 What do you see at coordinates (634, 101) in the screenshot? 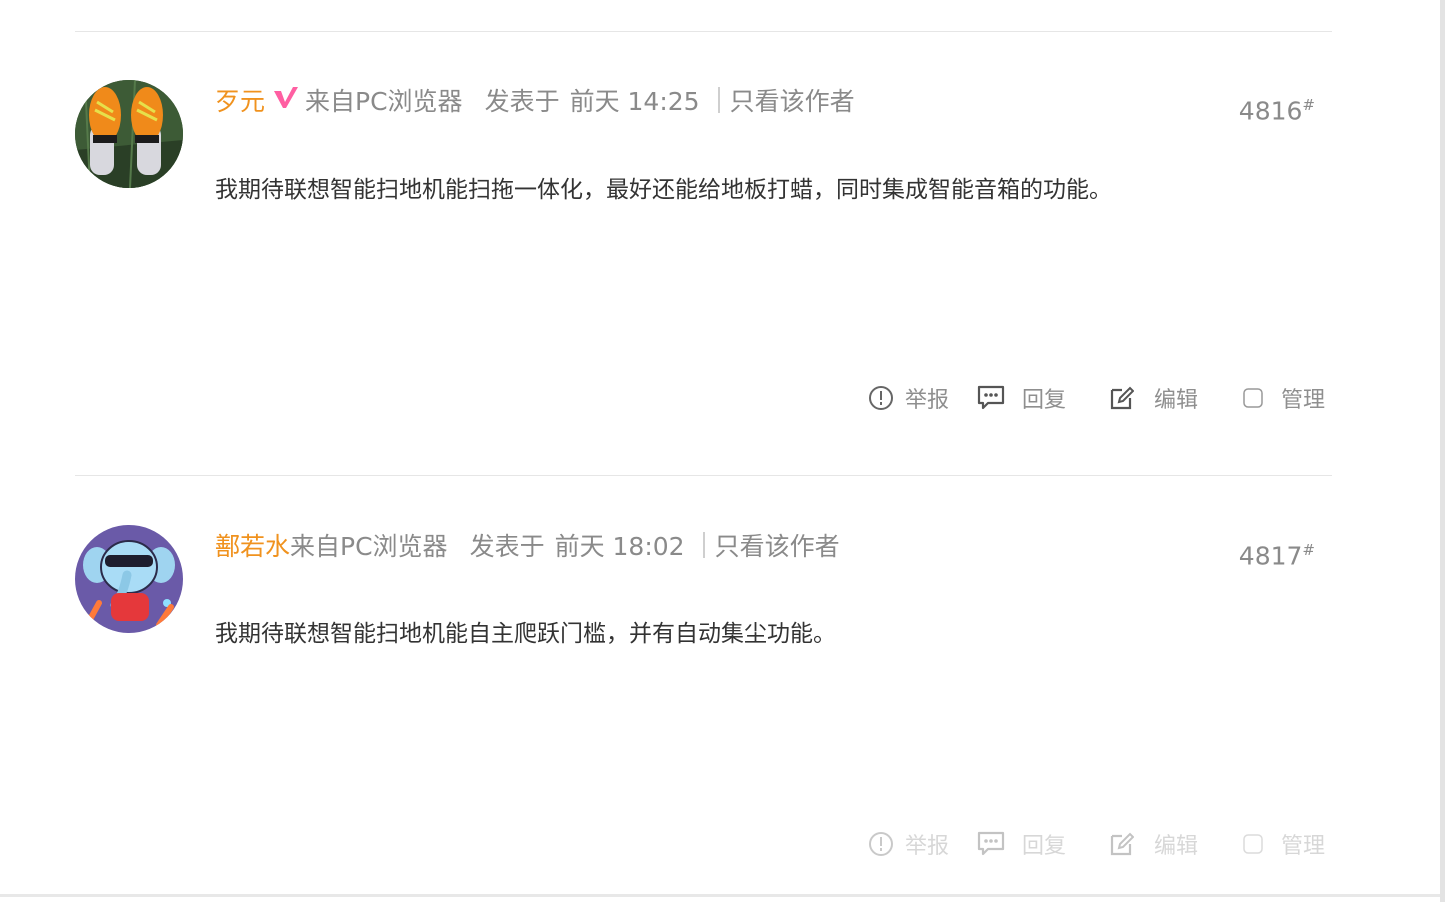
I see `posted-time: 前天 14:25` at bounding box center [634, 101].